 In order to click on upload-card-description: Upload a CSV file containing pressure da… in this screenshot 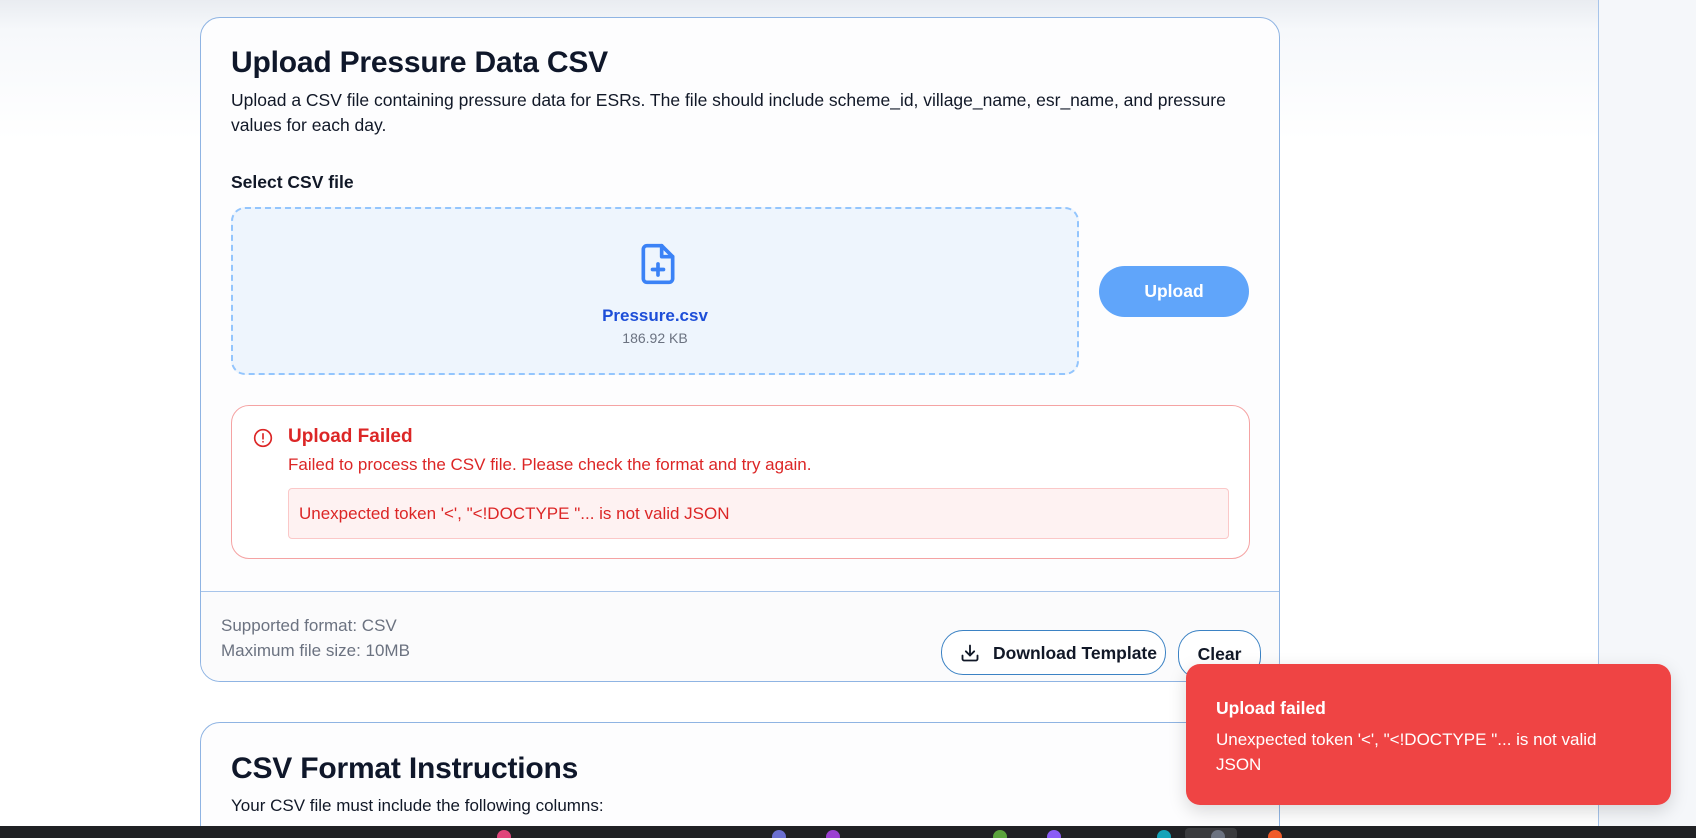, I will do `click(728, 112)`.